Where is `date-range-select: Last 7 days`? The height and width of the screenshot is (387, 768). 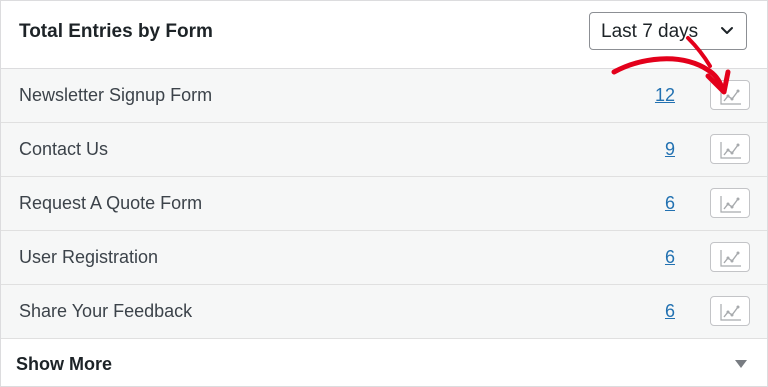
date-range-select: Last 7 days is located at coordinates (668, 31).